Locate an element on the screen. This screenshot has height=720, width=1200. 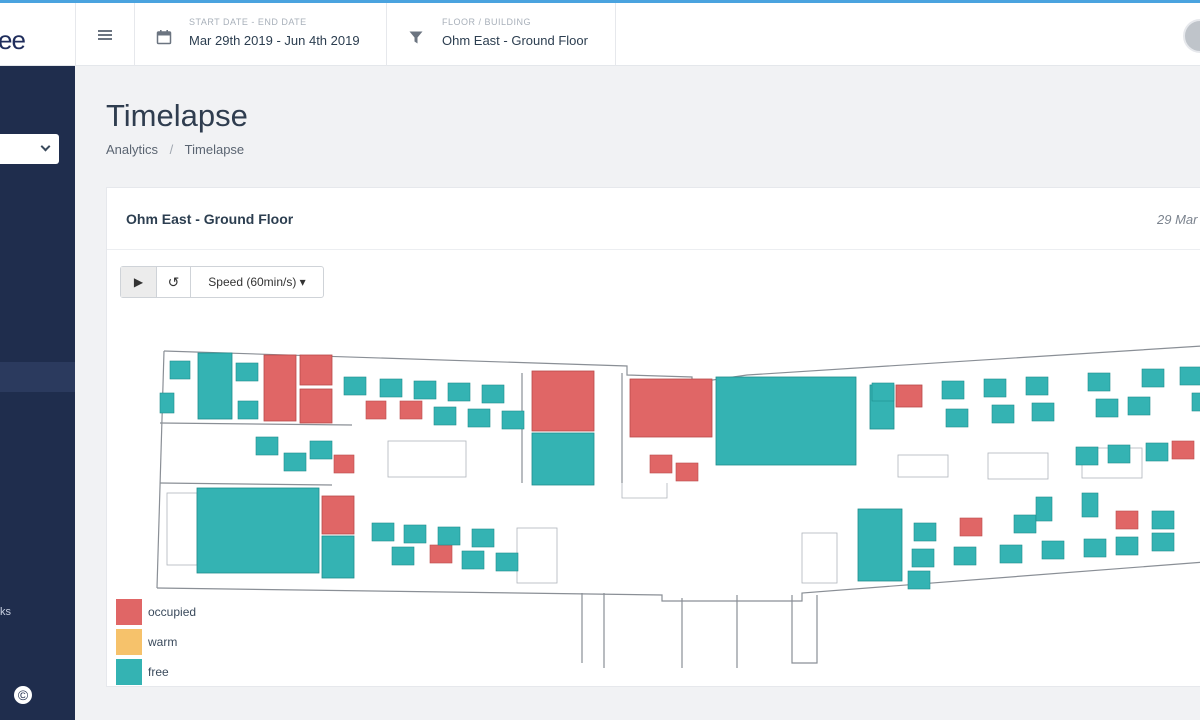
speed-dropdown: Speed (60min/s) ▾ is located at coordinates (257, 282).